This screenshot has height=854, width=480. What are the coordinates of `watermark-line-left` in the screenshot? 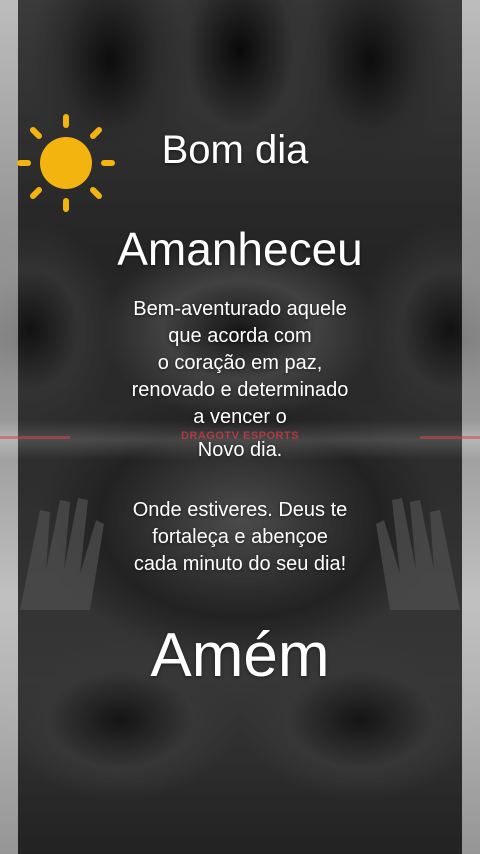 It's located at (35, 437).